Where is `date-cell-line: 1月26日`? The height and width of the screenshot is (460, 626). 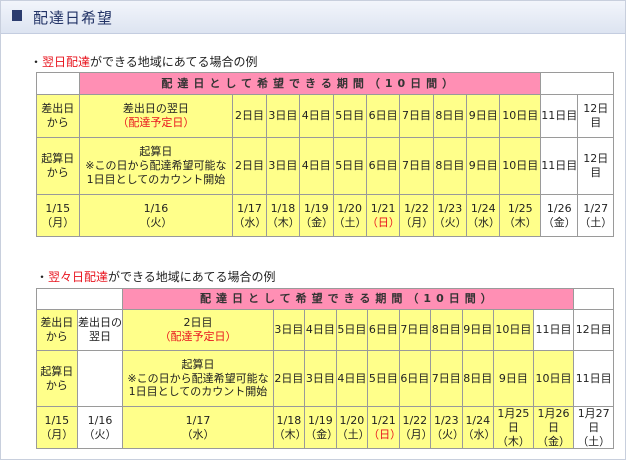
date-cell-line: 1月26日 is located at coordinates (553, 420).